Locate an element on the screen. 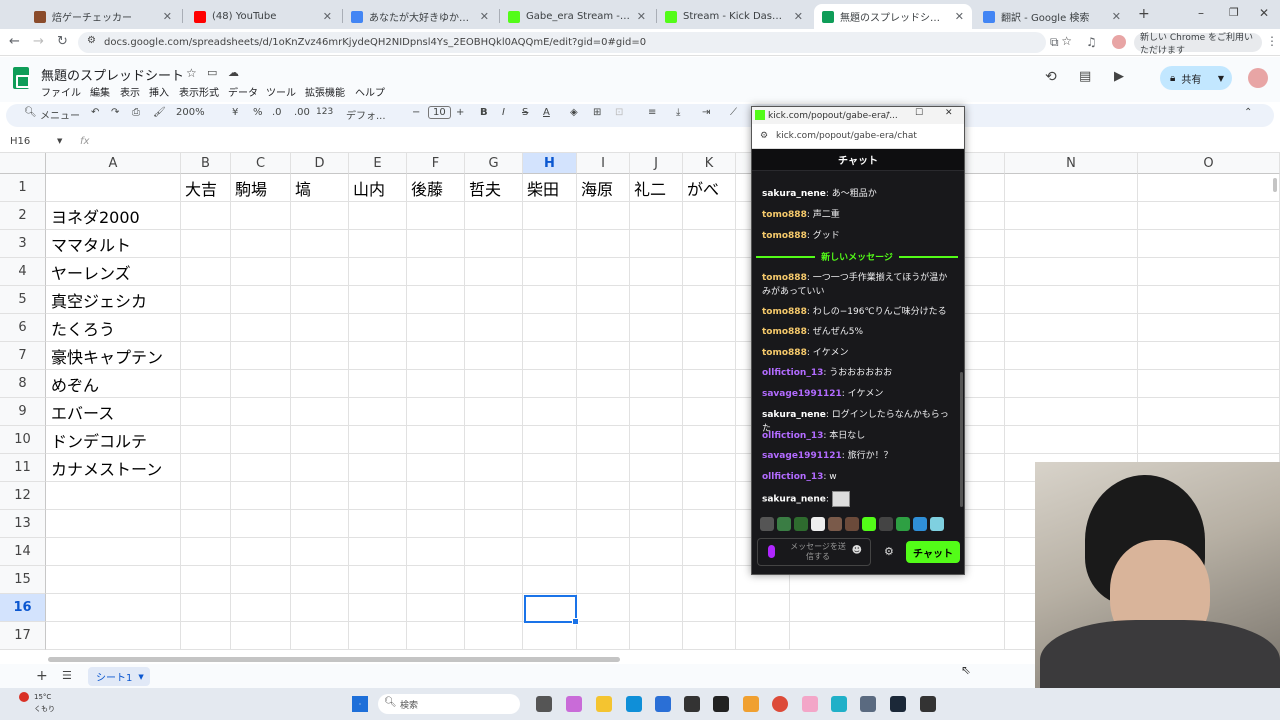 This screenshot has height=720, width=1280. chevron-down-icon: ▼ is located at coordinates (1221, 78).